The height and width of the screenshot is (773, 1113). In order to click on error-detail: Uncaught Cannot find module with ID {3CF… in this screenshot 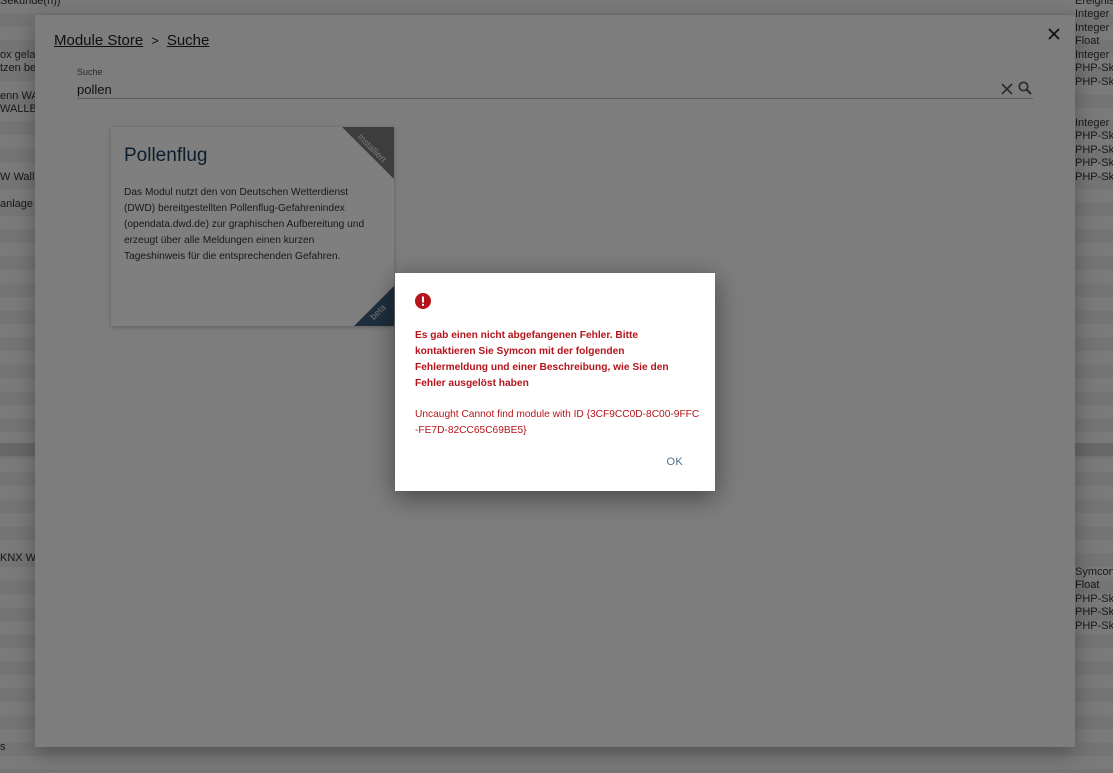, I will do `click(557, 422)`.